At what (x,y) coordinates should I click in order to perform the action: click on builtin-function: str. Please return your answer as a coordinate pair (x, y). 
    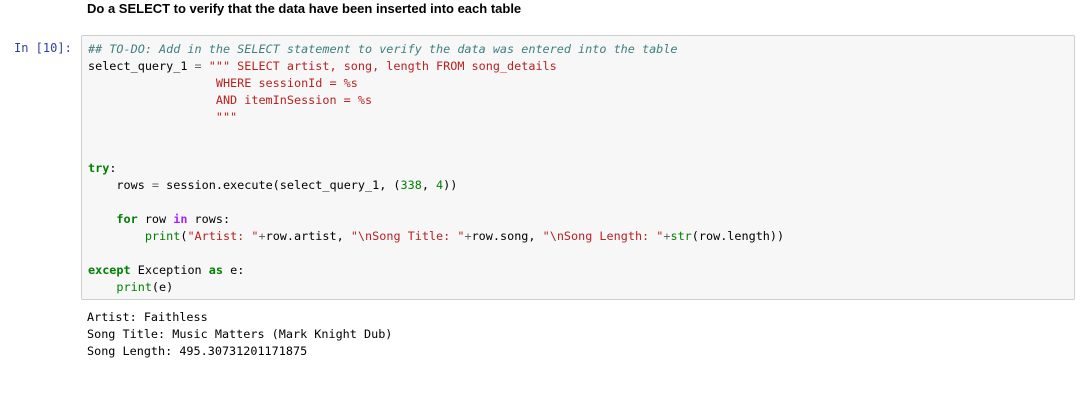
    Looking at the image, I should click on (681, 236).